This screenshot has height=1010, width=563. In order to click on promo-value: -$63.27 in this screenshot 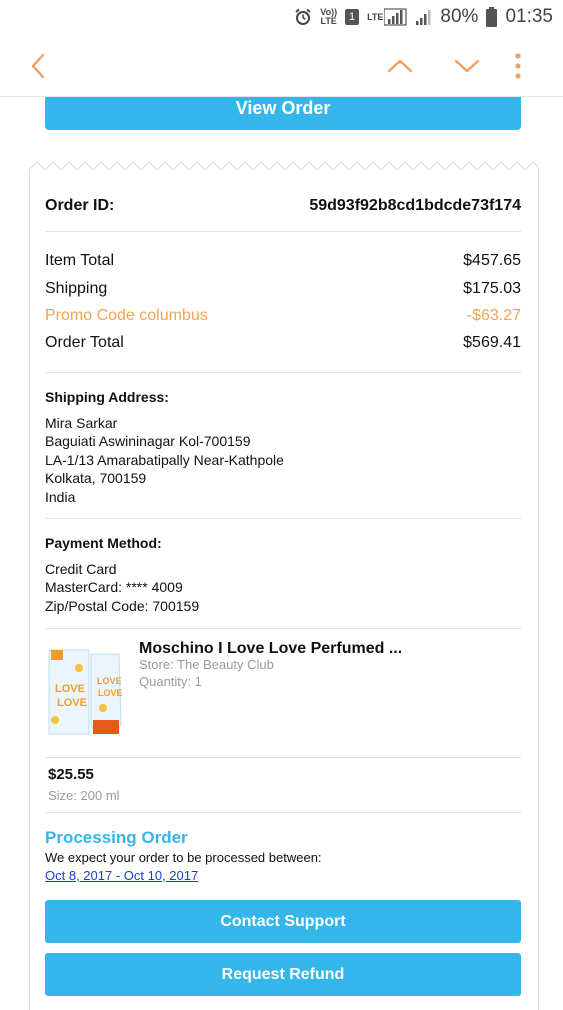, I will do `click(493, 315)`.